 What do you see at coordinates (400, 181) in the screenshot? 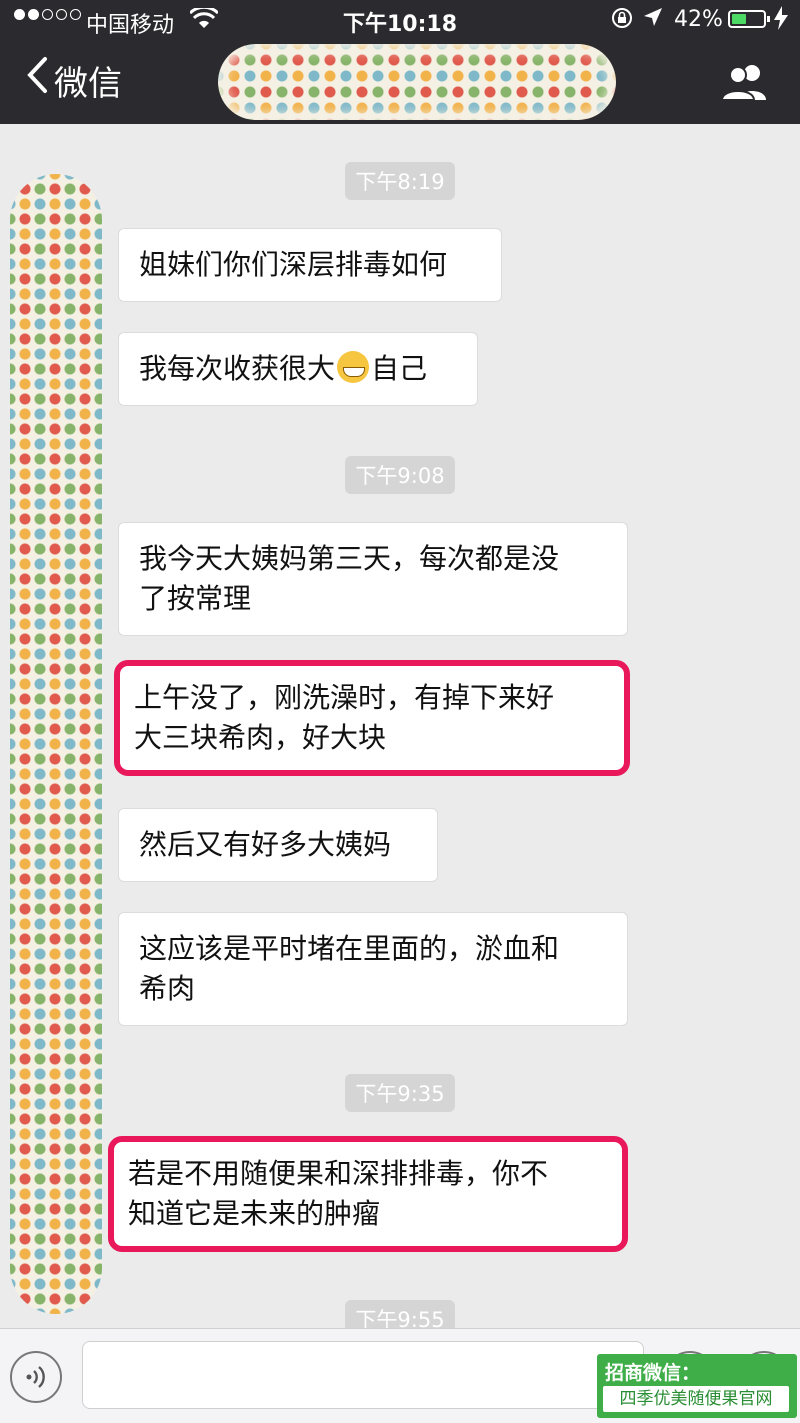
I see `timestamp: 下午8:19` at bounding box center [400, 181].